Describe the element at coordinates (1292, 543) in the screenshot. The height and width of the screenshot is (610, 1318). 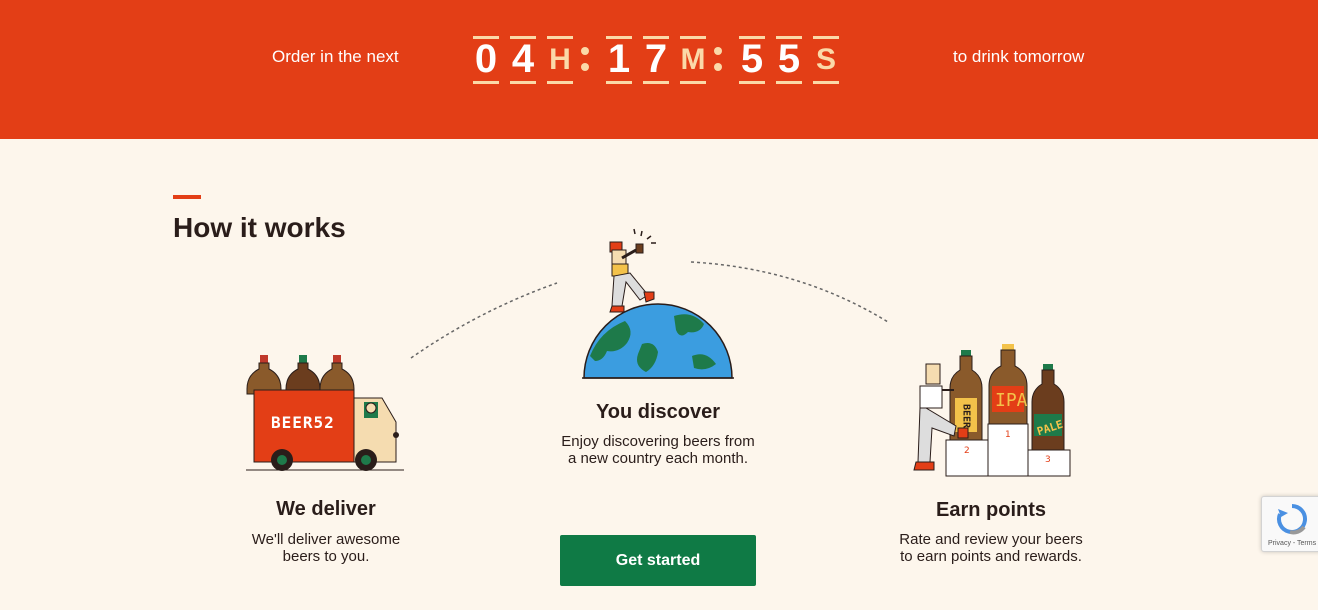
I see `recaptcha-links: Privacy - Terms` at that location.